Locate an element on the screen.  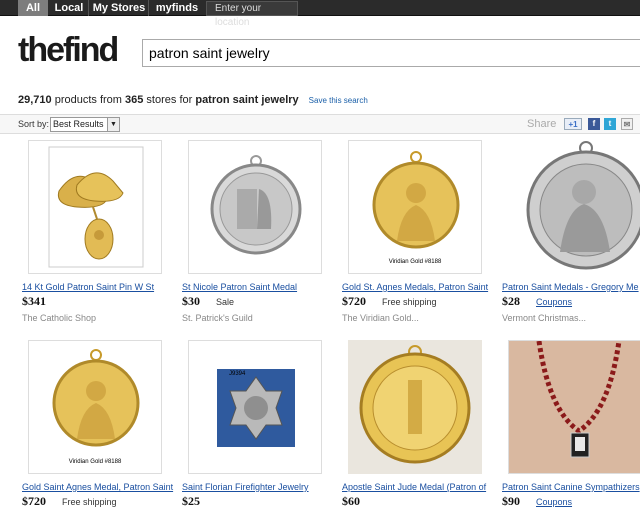
tab-myfinds: myfinds is located at coordinates (177, 8).